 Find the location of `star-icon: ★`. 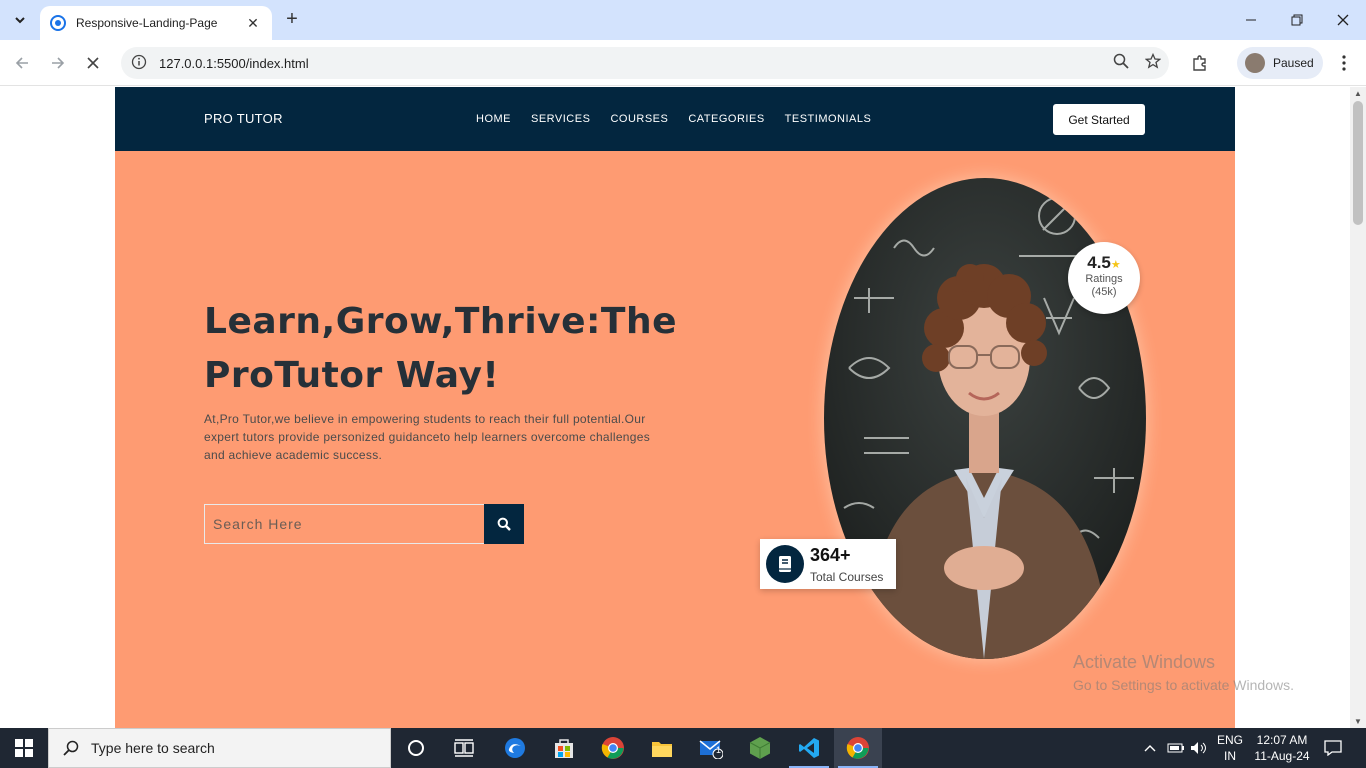

star-icon: ★ is located at coordinates (1115, 265).